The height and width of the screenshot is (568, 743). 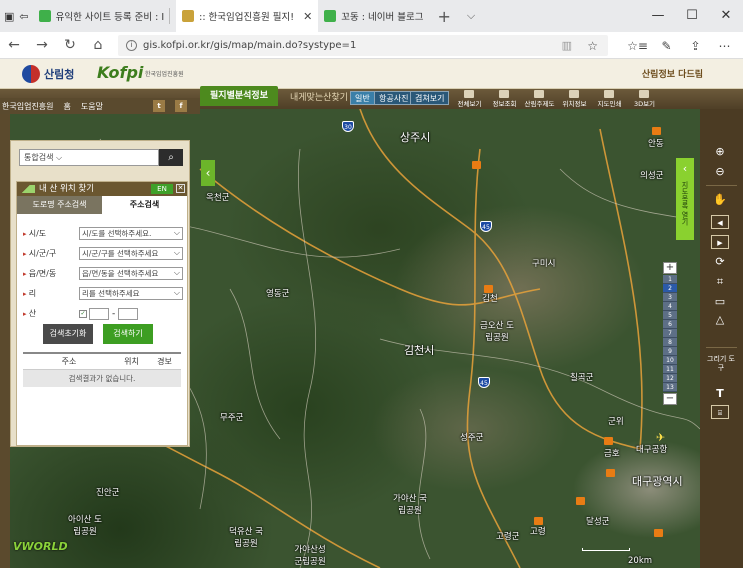 I want to click on zoom-out-icon: ⊖, so click(x=720, y=172).